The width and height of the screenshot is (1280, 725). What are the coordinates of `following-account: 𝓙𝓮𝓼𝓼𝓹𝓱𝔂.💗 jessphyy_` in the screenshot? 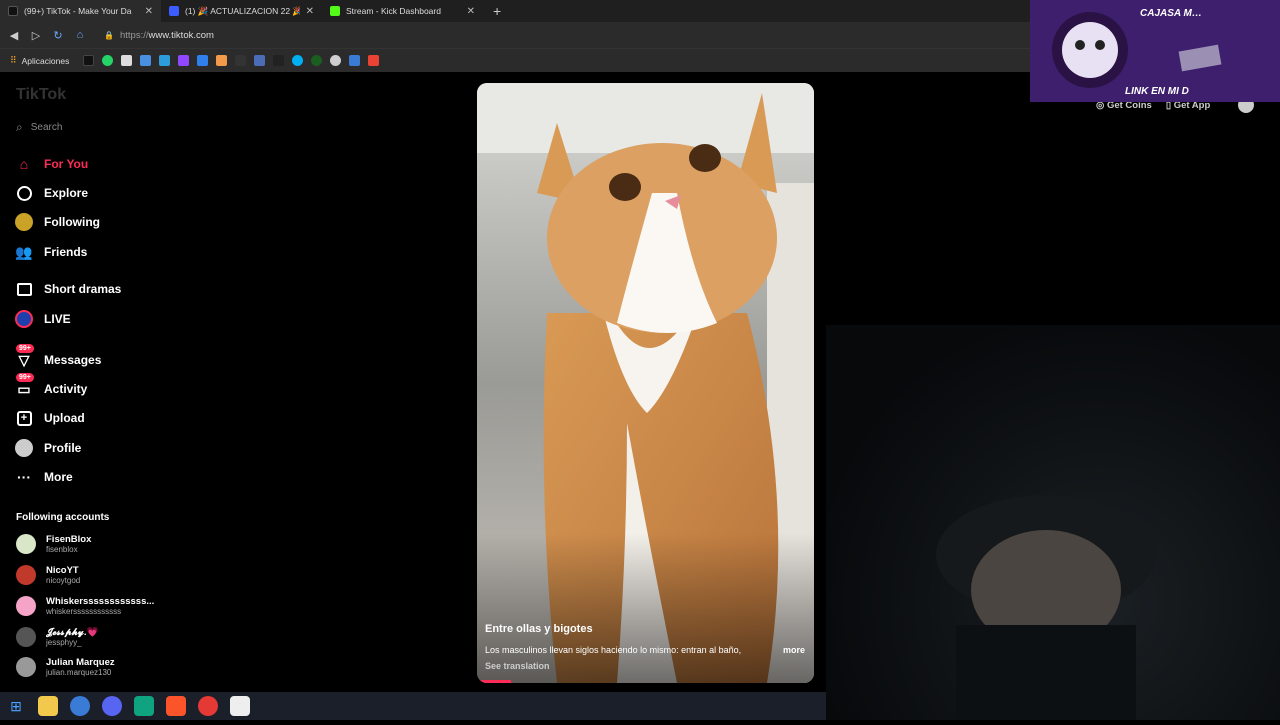 It's located at (57, 637).